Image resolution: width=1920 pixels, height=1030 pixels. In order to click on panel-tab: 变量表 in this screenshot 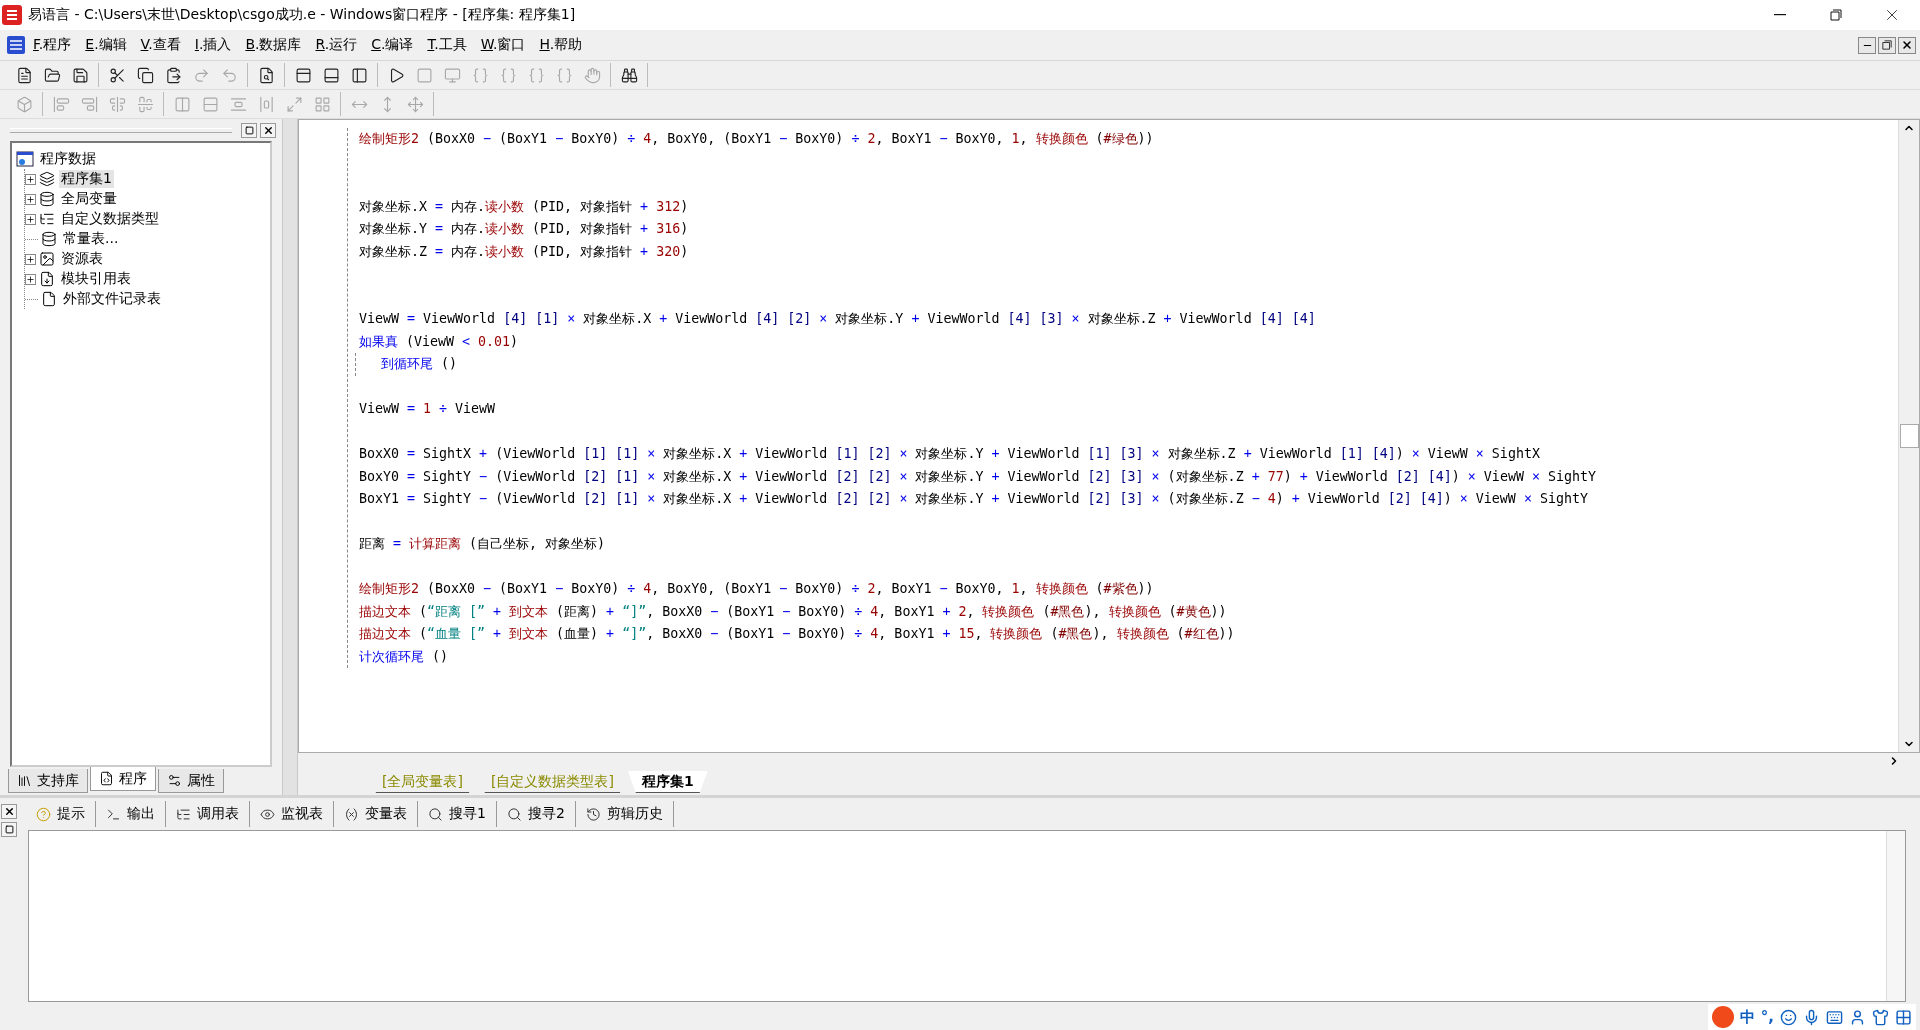, I will do `click(376, 814)`.